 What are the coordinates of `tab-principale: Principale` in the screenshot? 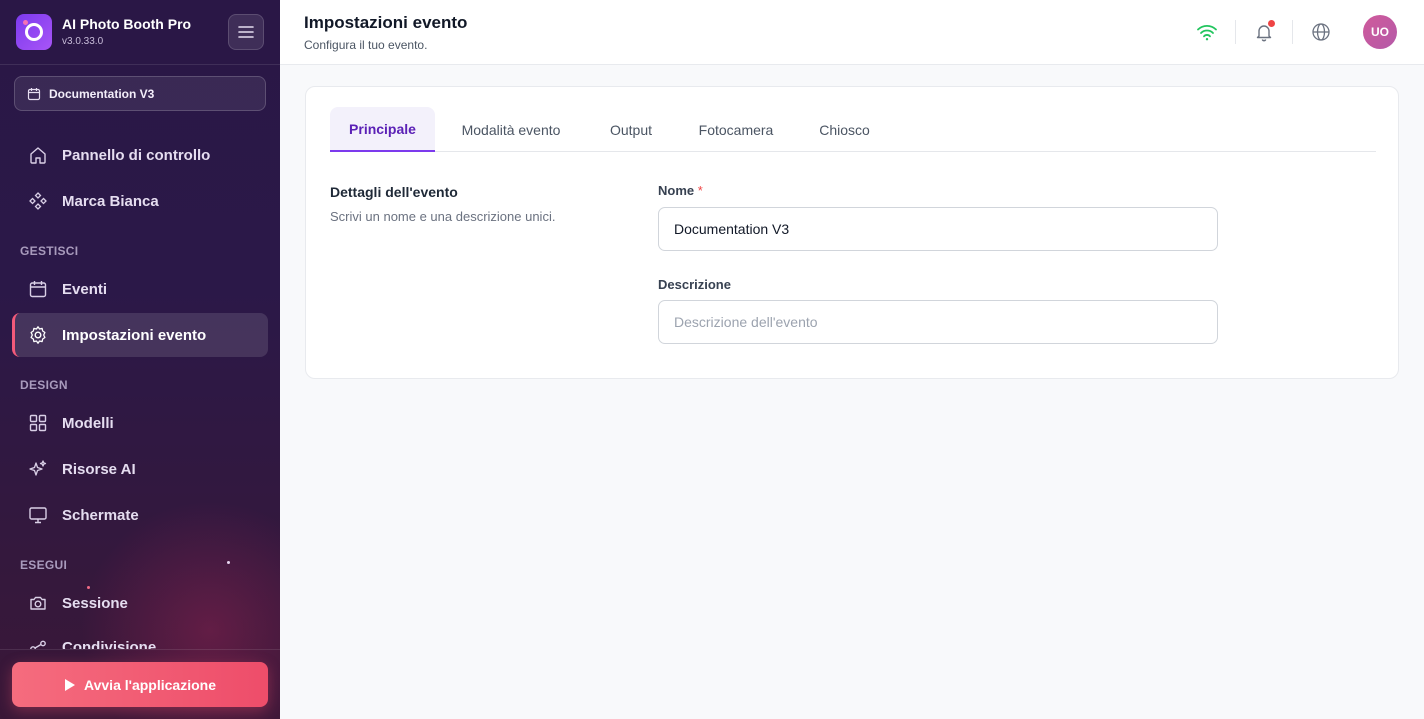 It's located at (382, 129).